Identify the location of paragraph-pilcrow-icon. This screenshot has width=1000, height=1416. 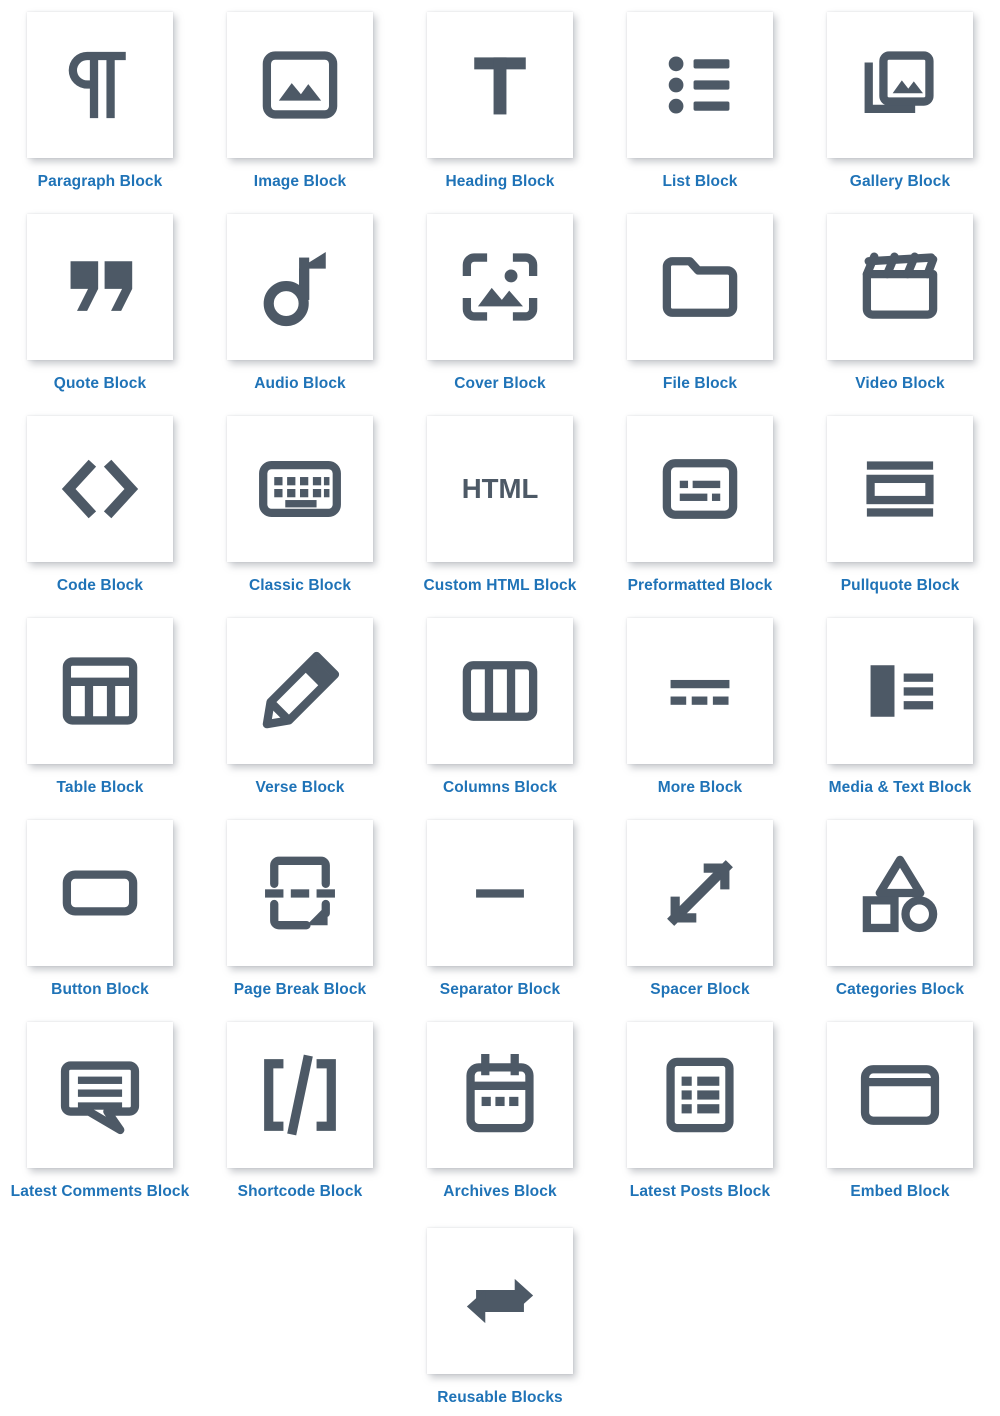
(100, 85).